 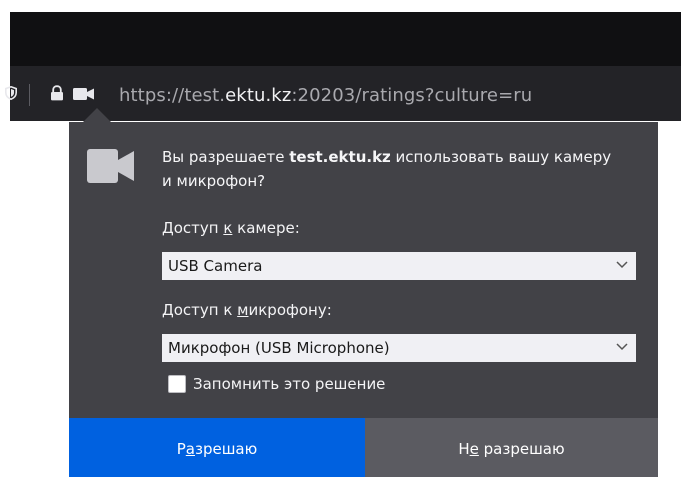 What do you see at coordinates (11, 93) in the screenshot?
I see `shield-icon` at bounding box center [11, 93].